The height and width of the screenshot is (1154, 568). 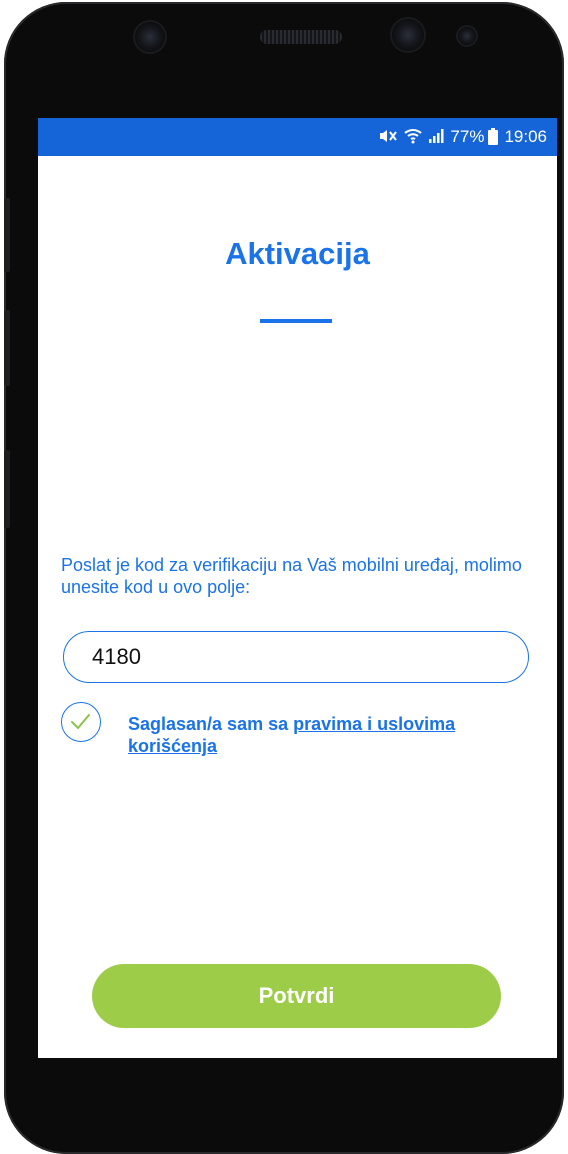 I want to click on mute-icon, so click(x=388, y=137).